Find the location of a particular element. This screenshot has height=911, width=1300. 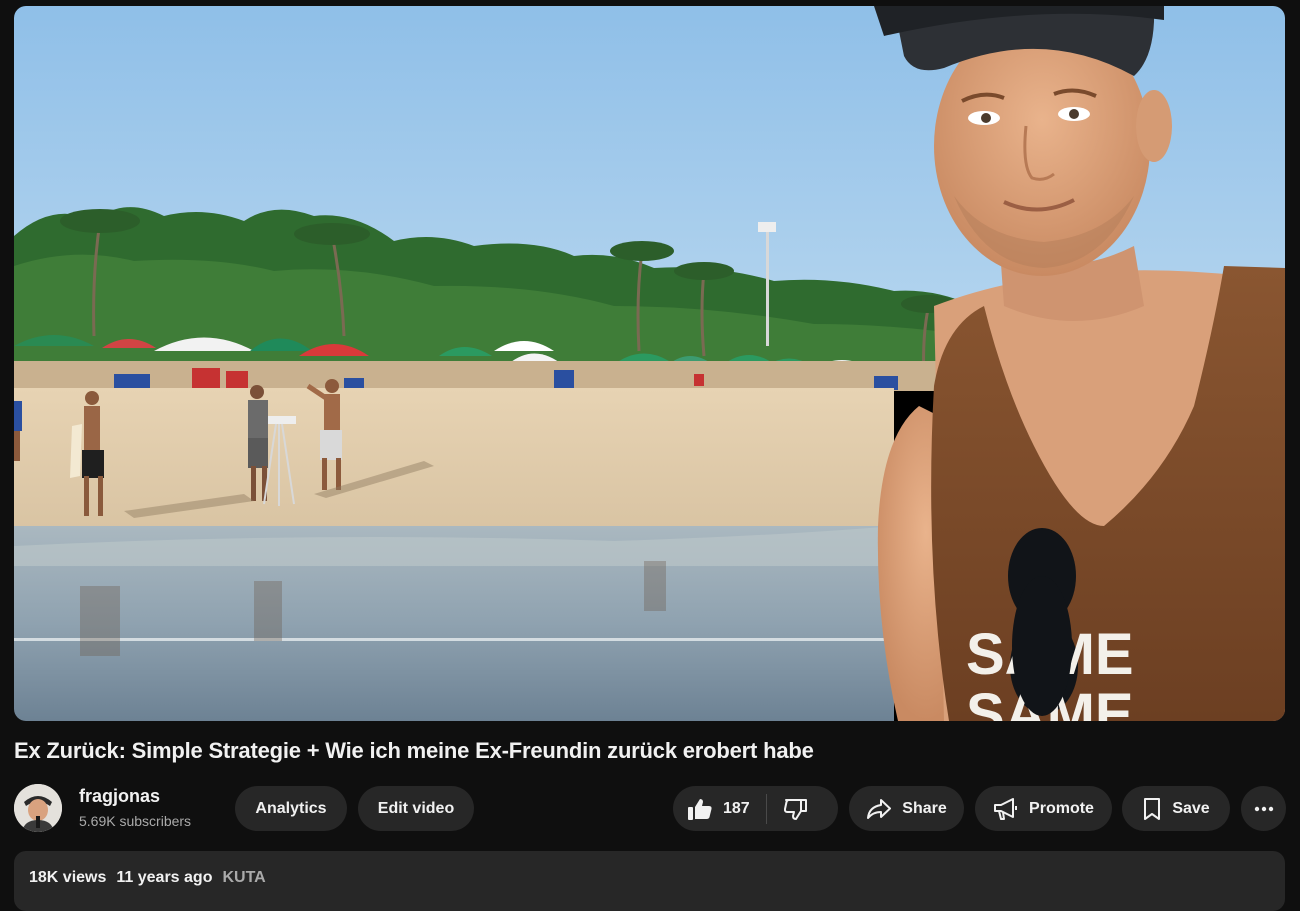

description-meta: 18K views 11 years ago KUTA is located at coordinates (147, 878).